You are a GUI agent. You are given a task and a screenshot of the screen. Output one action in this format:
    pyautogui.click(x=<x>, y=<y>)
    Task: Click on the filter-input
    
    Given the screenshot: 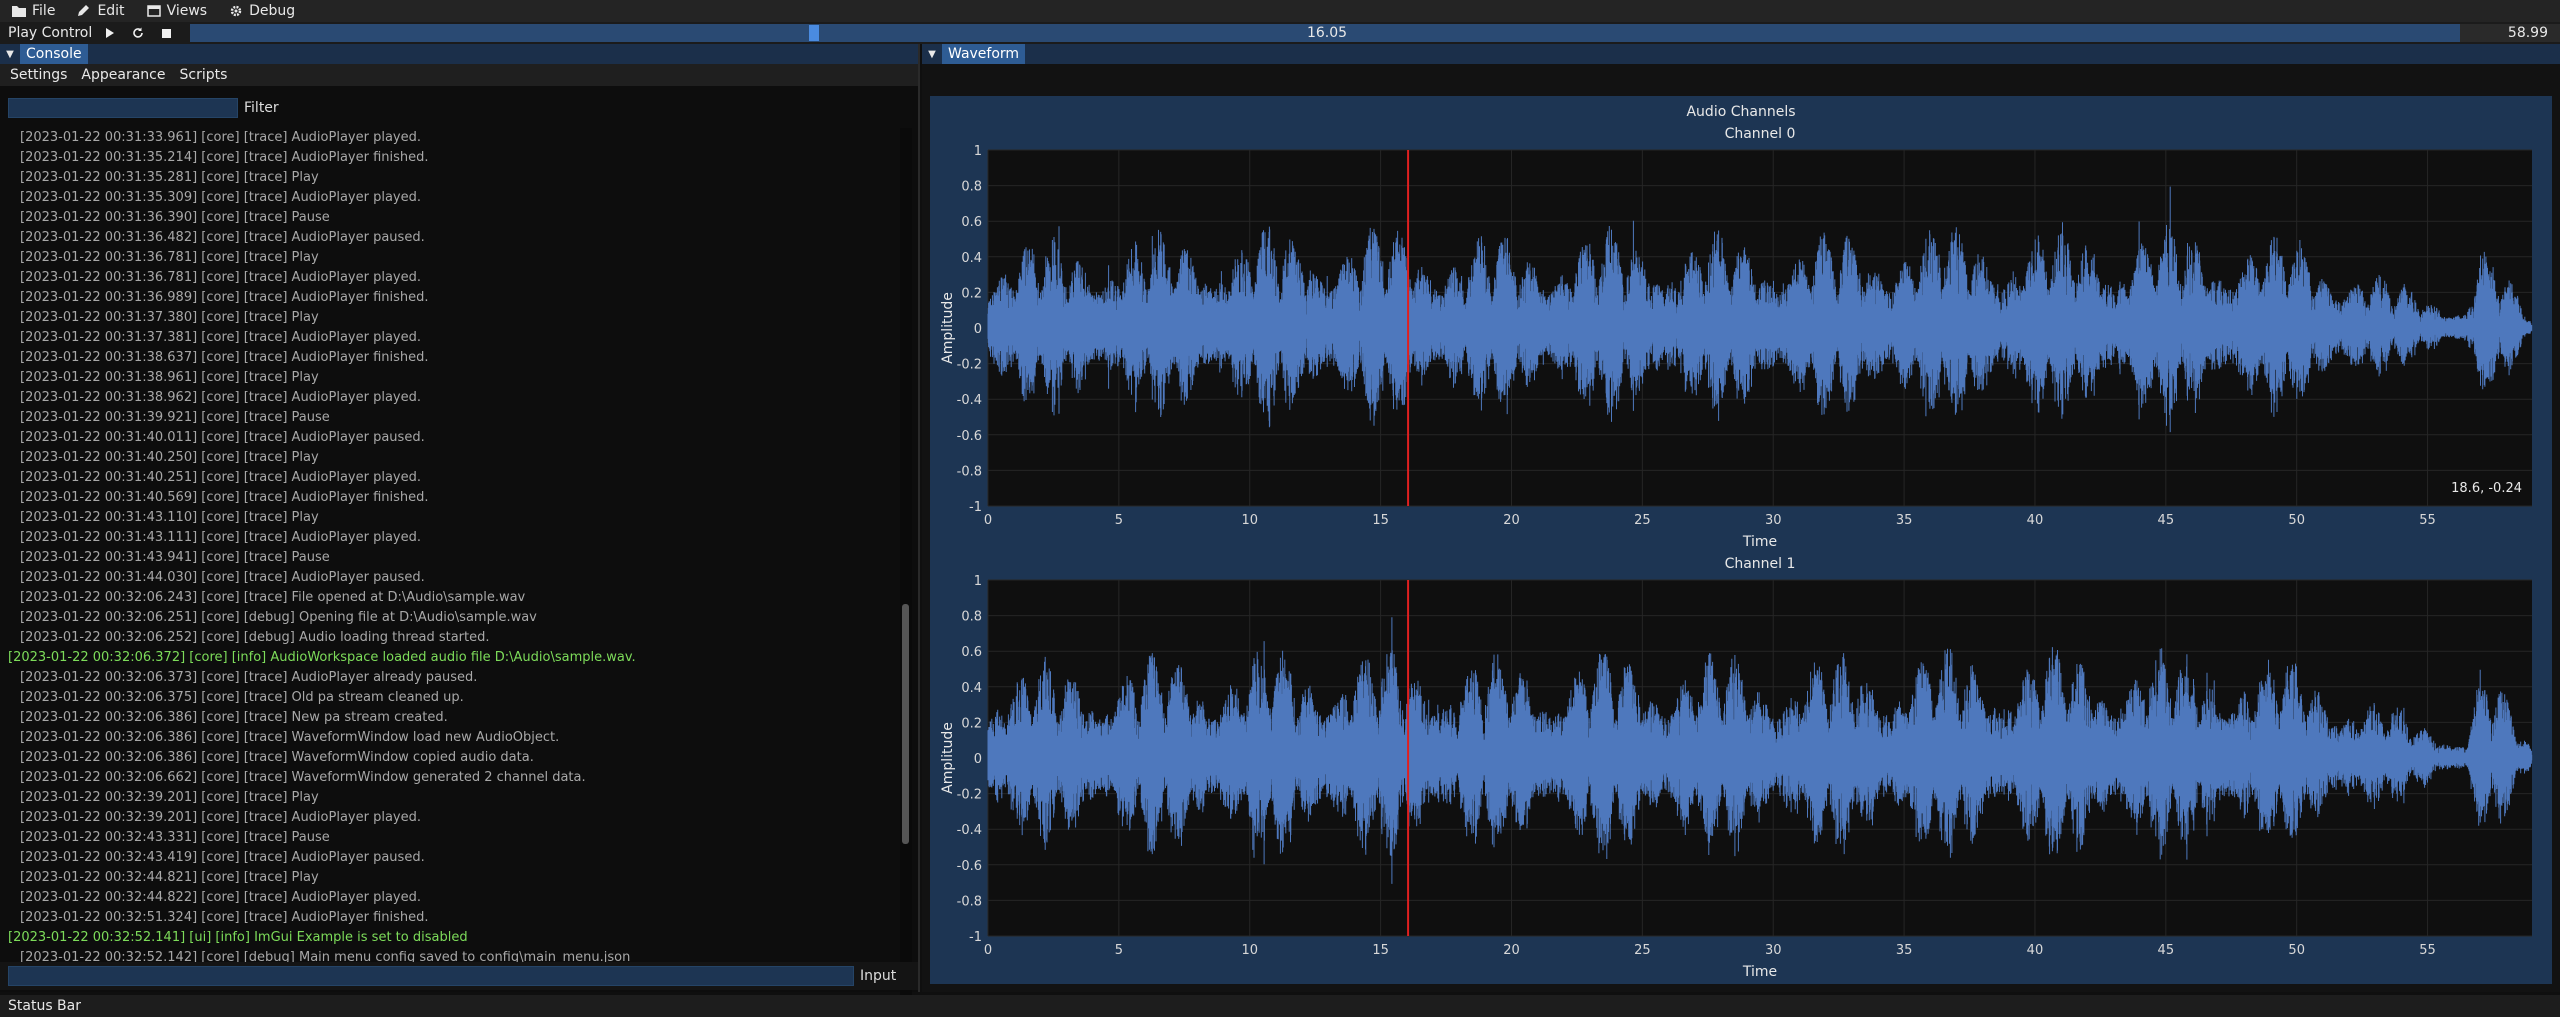 What is the action you would take?
    pyautogui.click(x=123, y=108)
    